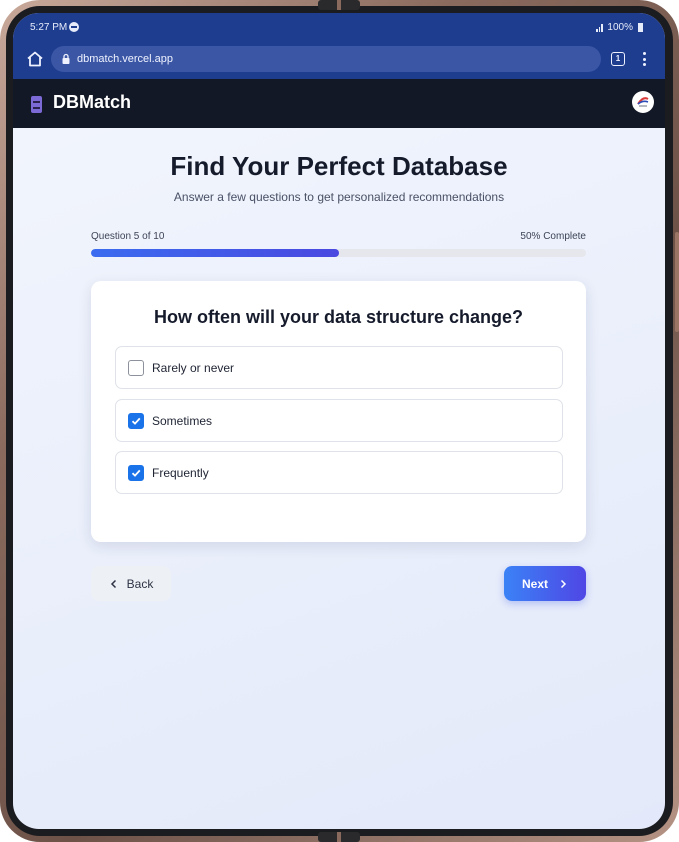 The width and height of the screenshot is (679, 842). I want to click on option-label: Sometimes, so click(182, 421).